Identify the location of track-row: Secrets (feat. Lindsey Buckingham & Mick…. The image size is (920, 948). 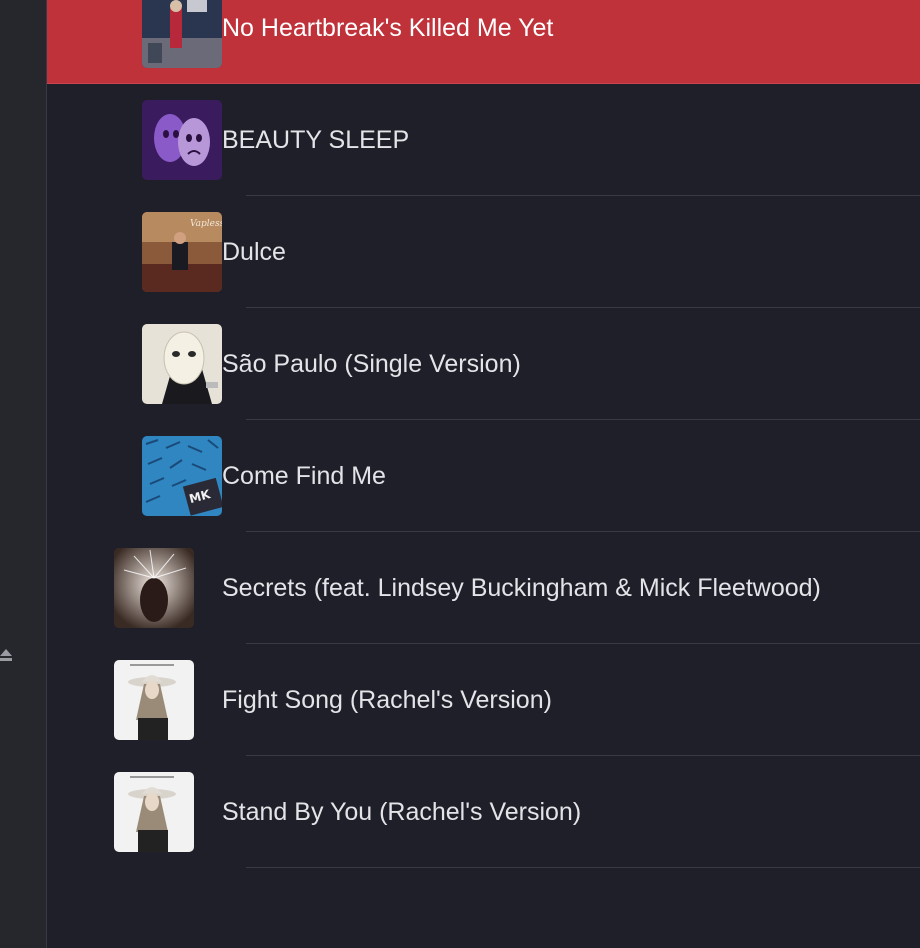
(483, 588).